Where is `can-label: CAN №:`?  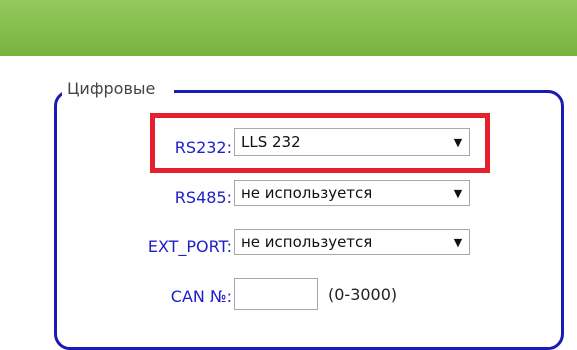
can-label: CAN №: is located at coordinates (201, 296).